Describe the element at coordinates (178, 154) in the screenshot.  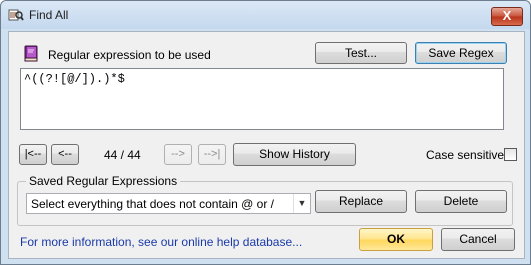
I see `history-next-button: -->` at that location.